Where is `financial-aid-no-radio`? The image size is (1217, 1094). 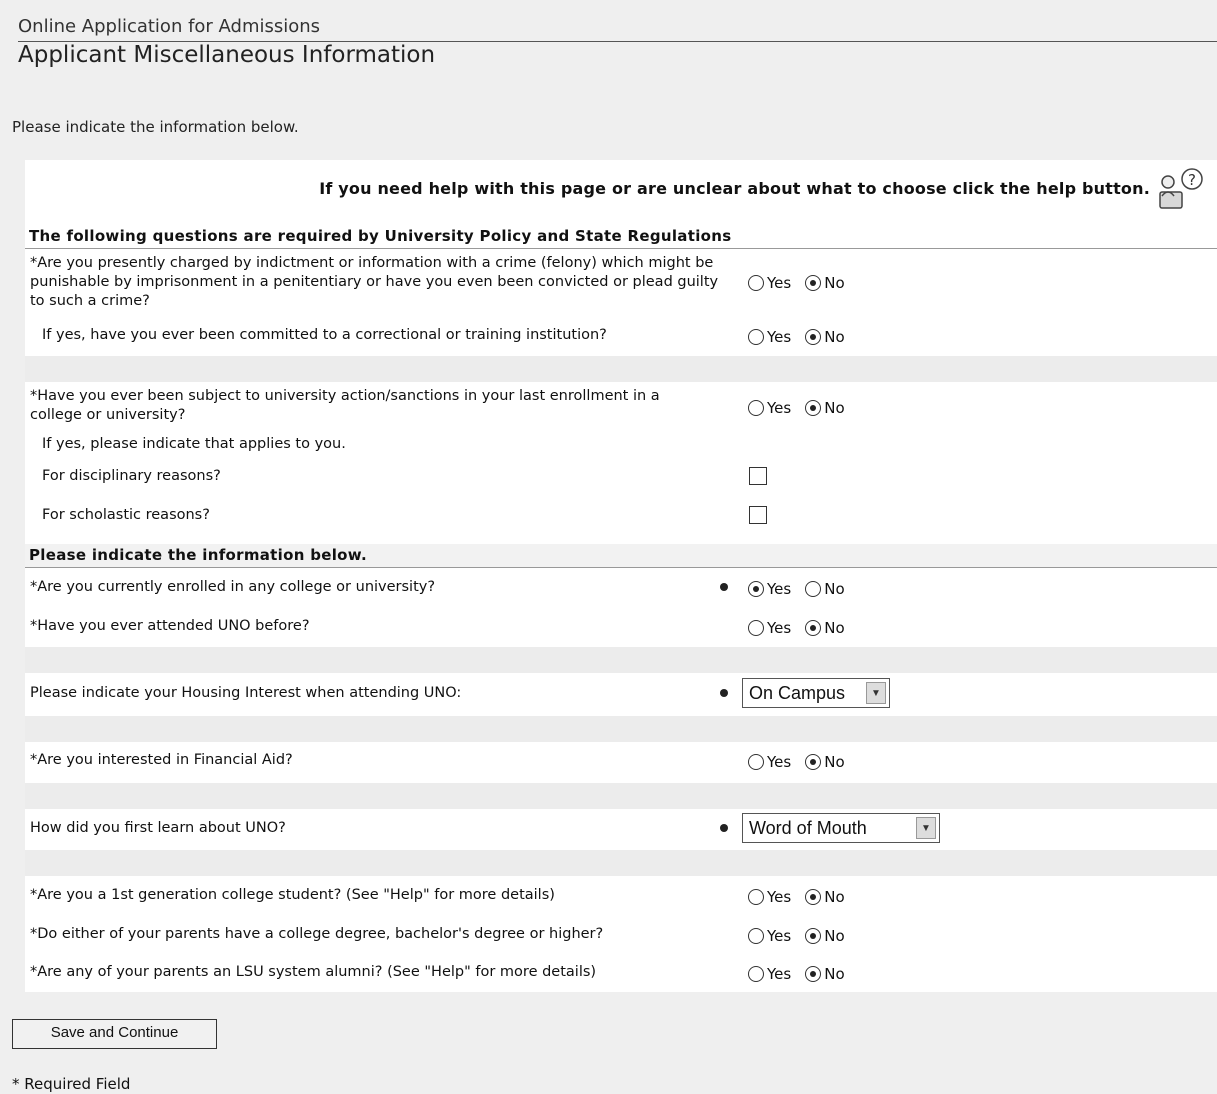
financial-aid-no-radio is located at coordinates (813, 762).